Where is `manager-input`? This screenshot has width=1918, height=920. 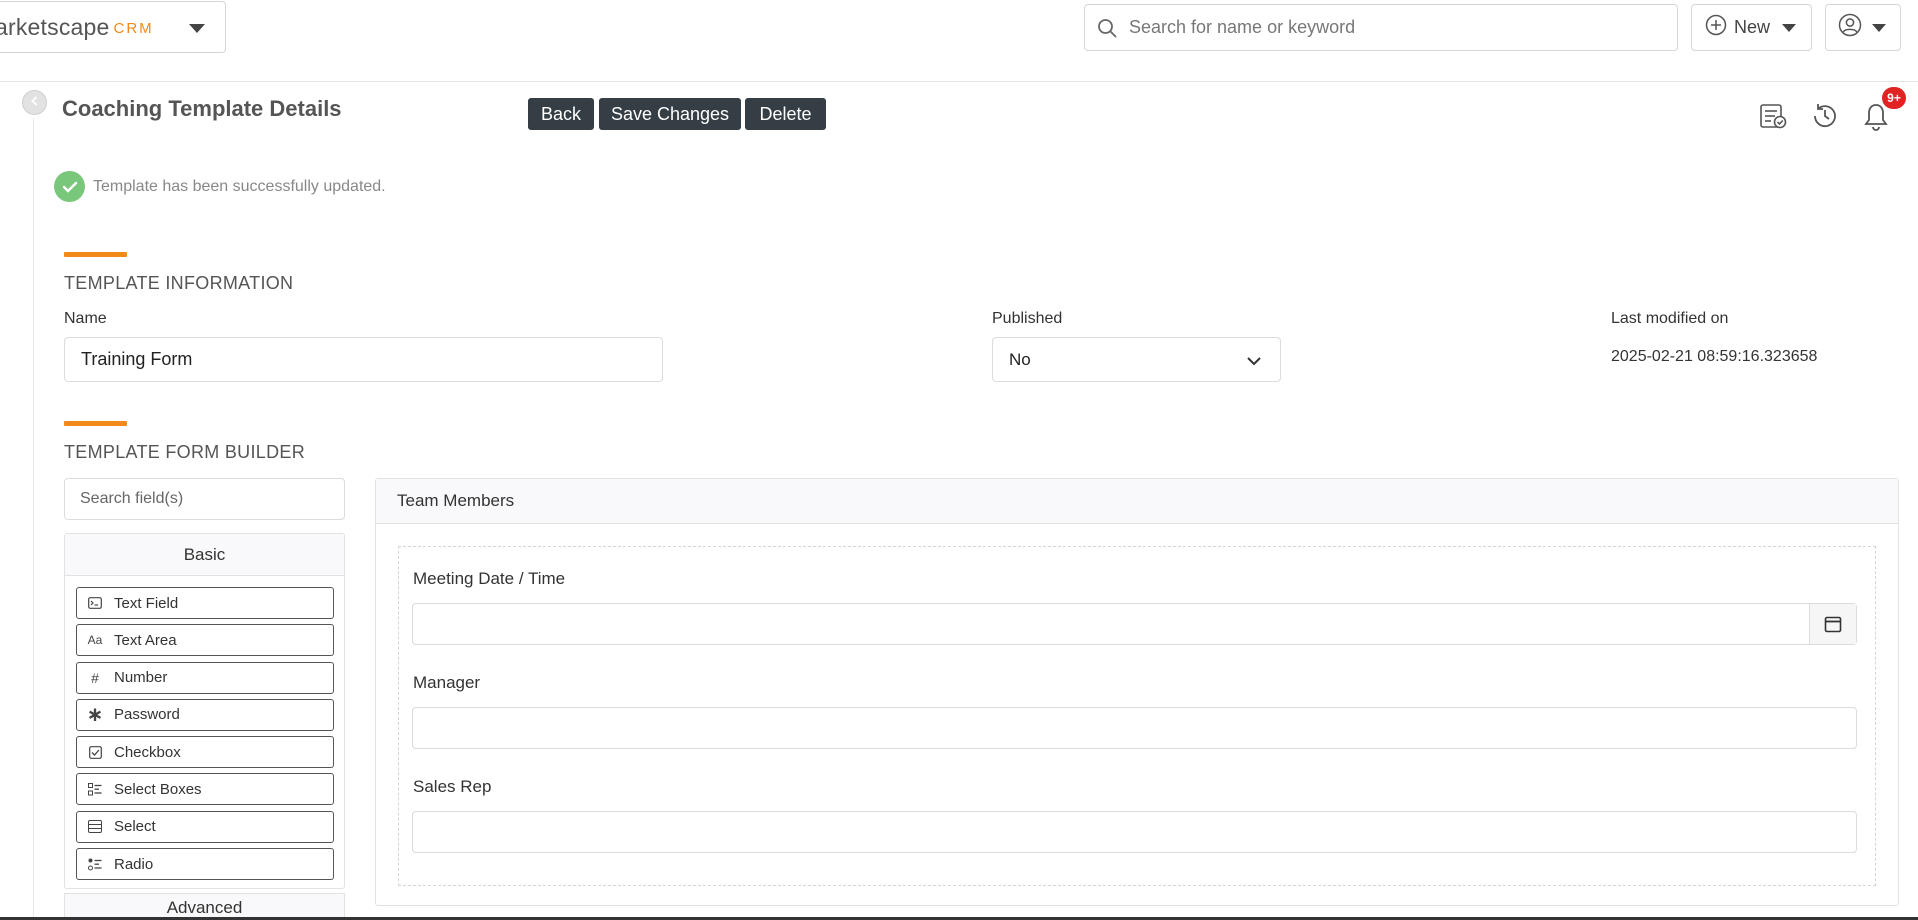
manager-input is located at coordinates (1134, 728).